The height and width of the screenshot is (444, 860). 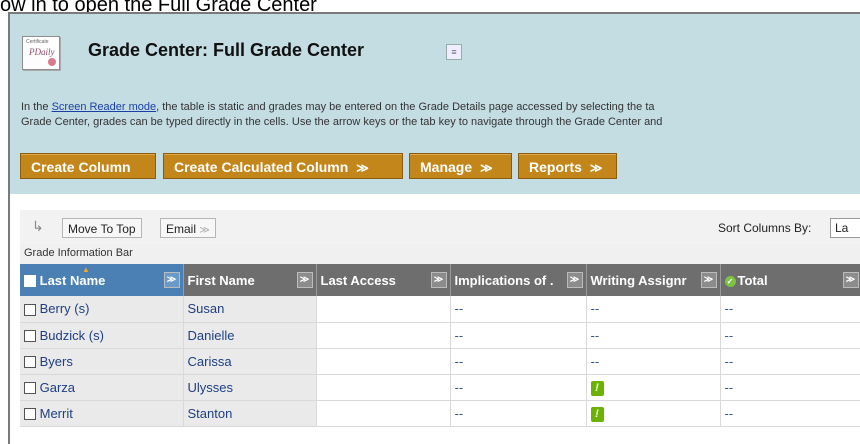 What do you see at coordinates (567, 166) in the screenshot?
I see `reports-button: Reports ≫` at bounding box center [567, 166].